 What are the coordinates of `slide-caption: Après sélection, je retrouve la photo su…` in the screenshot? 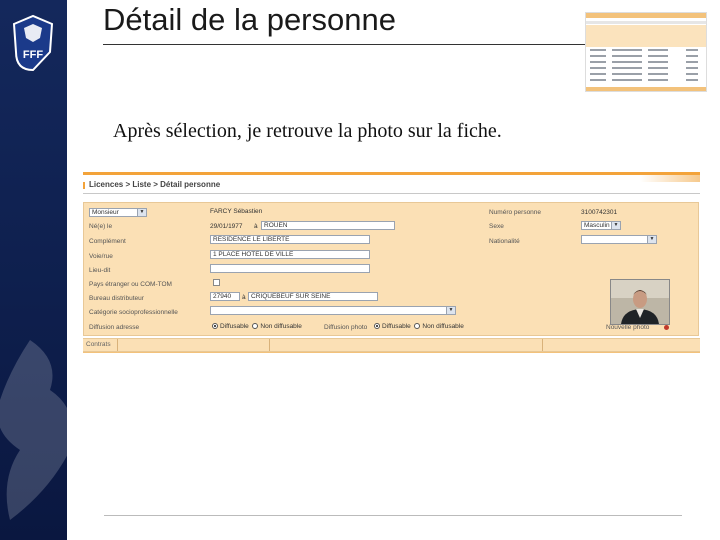 It's located at (307, 131).